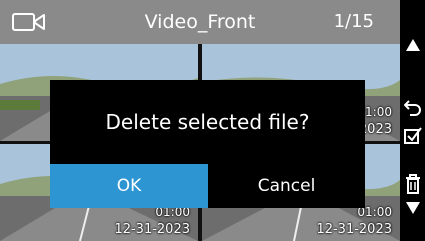  What do you see at coordinates (412, 184) in the screenshot?
I see `delete-icon` at bounding box center [412, 184].